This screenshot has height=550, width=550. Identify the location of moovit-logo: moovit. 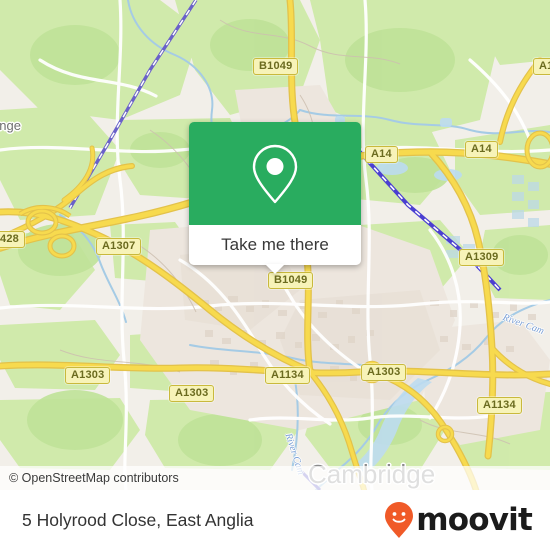
(458, 520).